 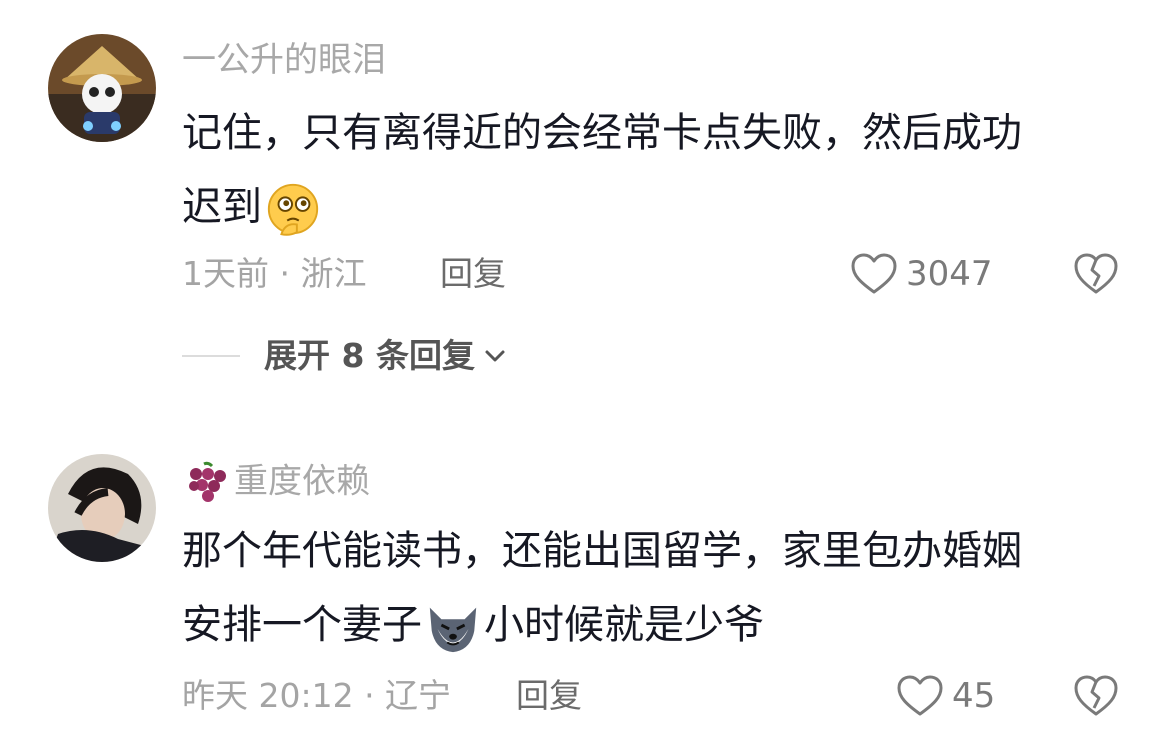 I want to click on username-text: 重度依赖, so click(x=302, y=481).